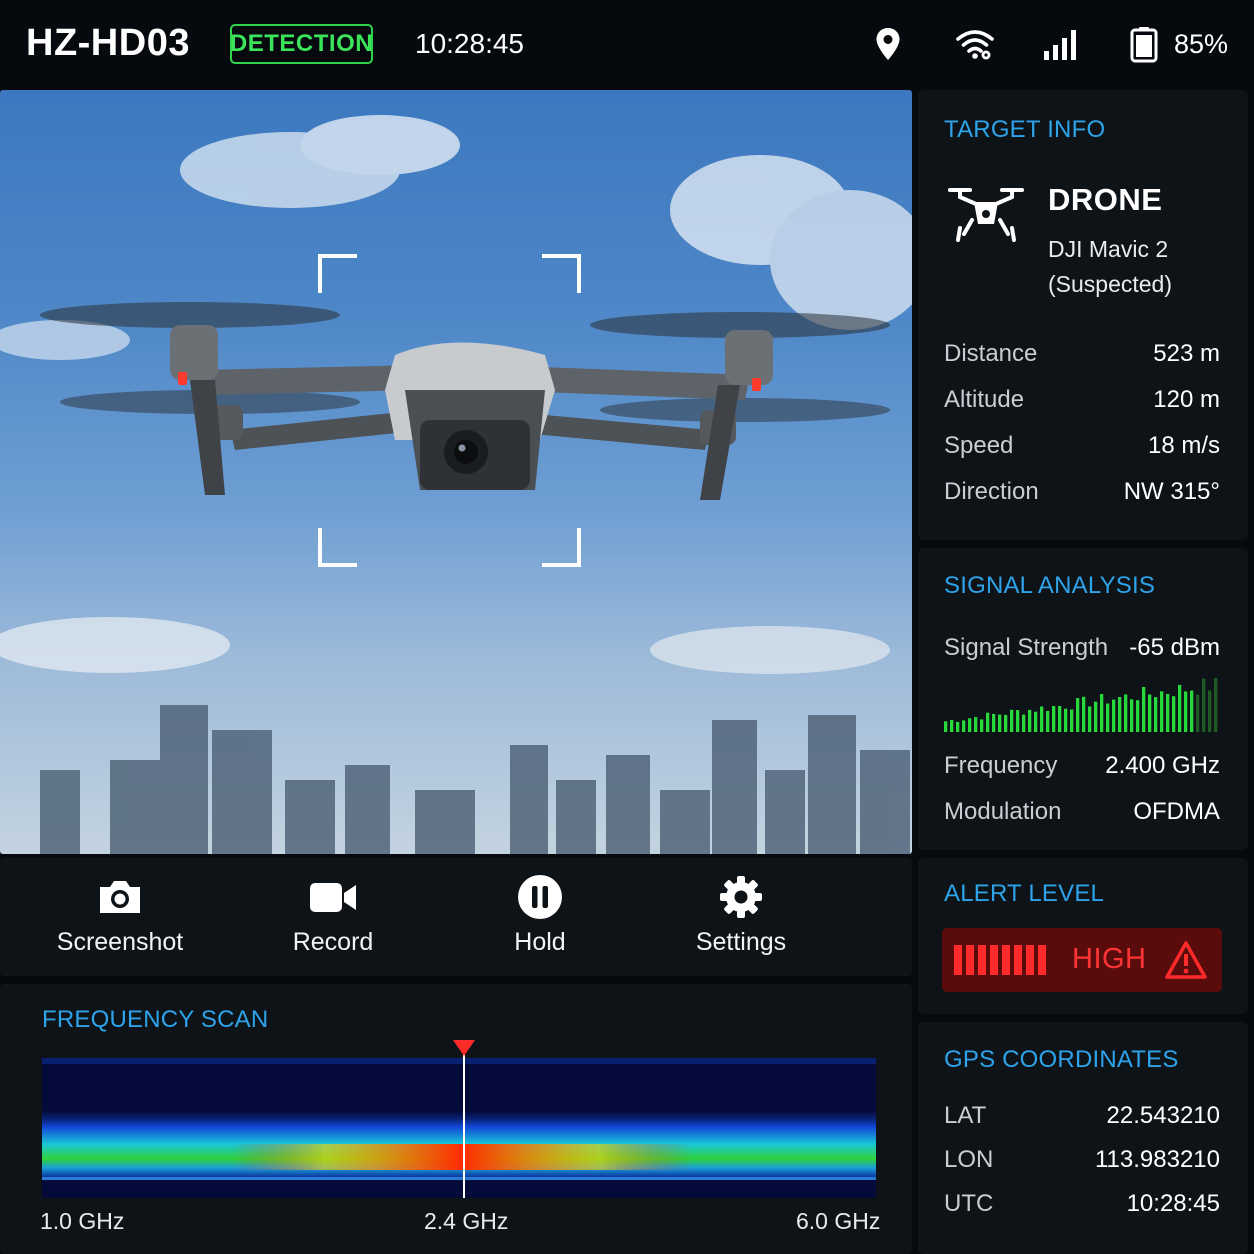 This screenshot has width=1254, height=1254. What do you see at coordinates (1082, 1116) in the screenshot?
I see `gps-row-lat: LAT 22.543210` at bounding box center [1082, 1116].